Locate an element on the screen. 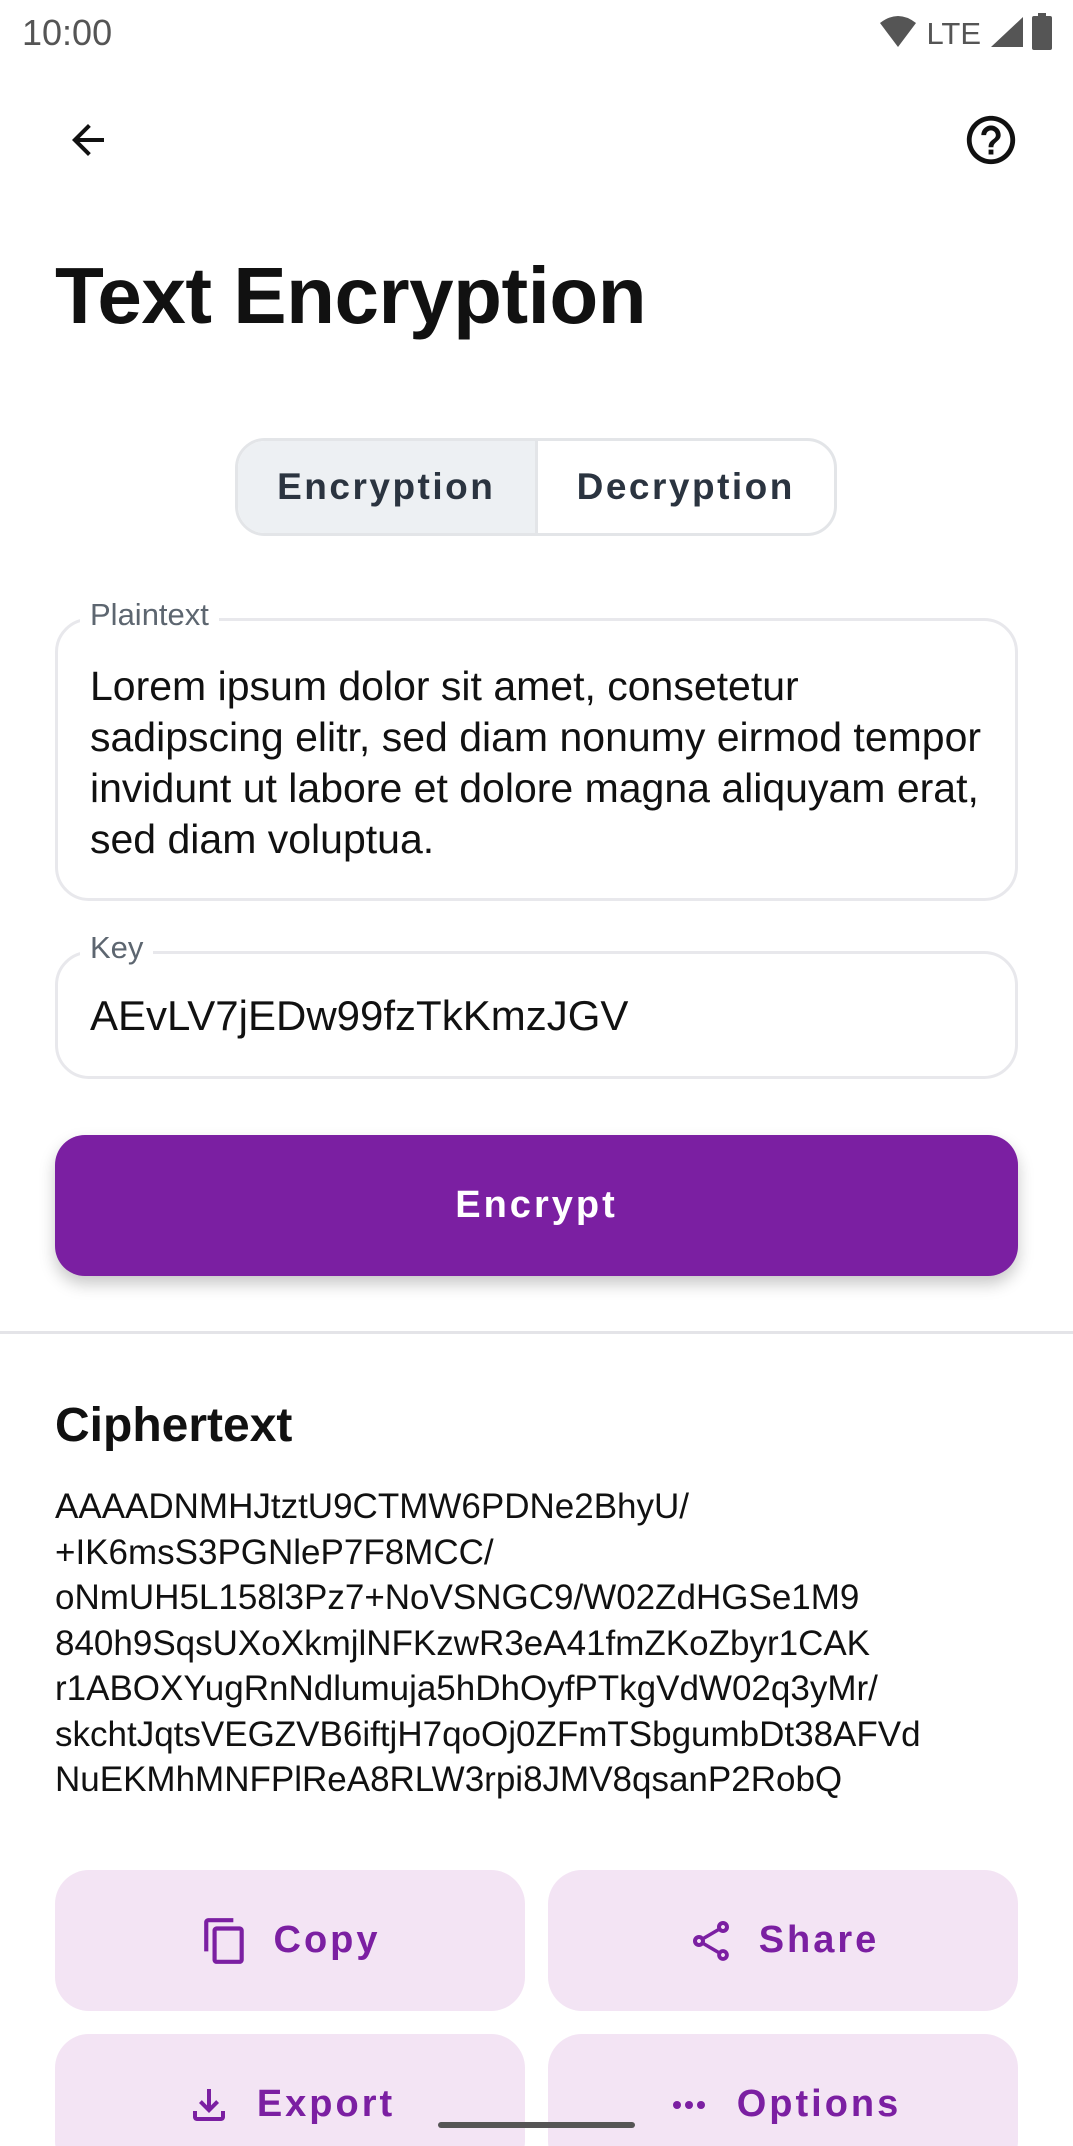  arrow-back-icon is located at coordinates (88, 142).